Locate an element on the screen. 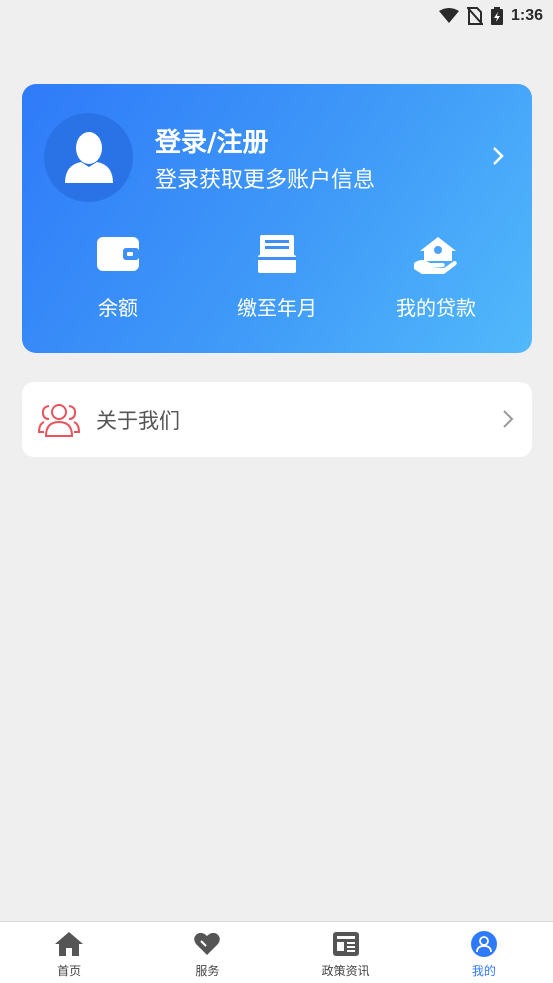  tab-services-label: 服务 is located at coordinates (207, 971).